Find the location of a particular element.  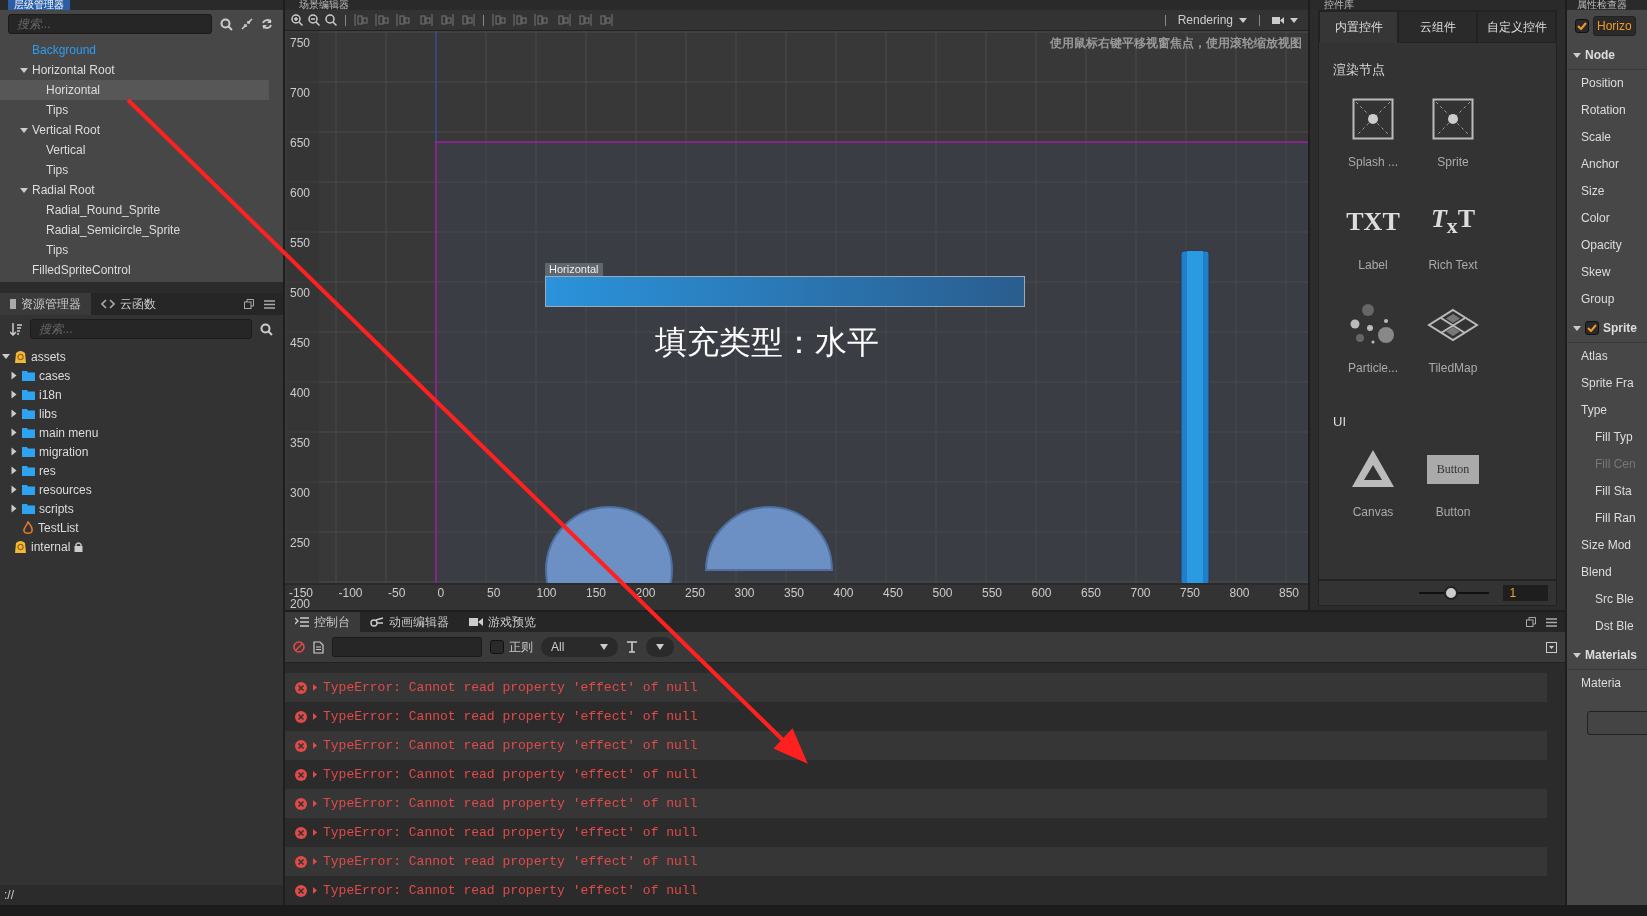

widget-tab: 自定义控件 is located at coordinates (1516, 27).